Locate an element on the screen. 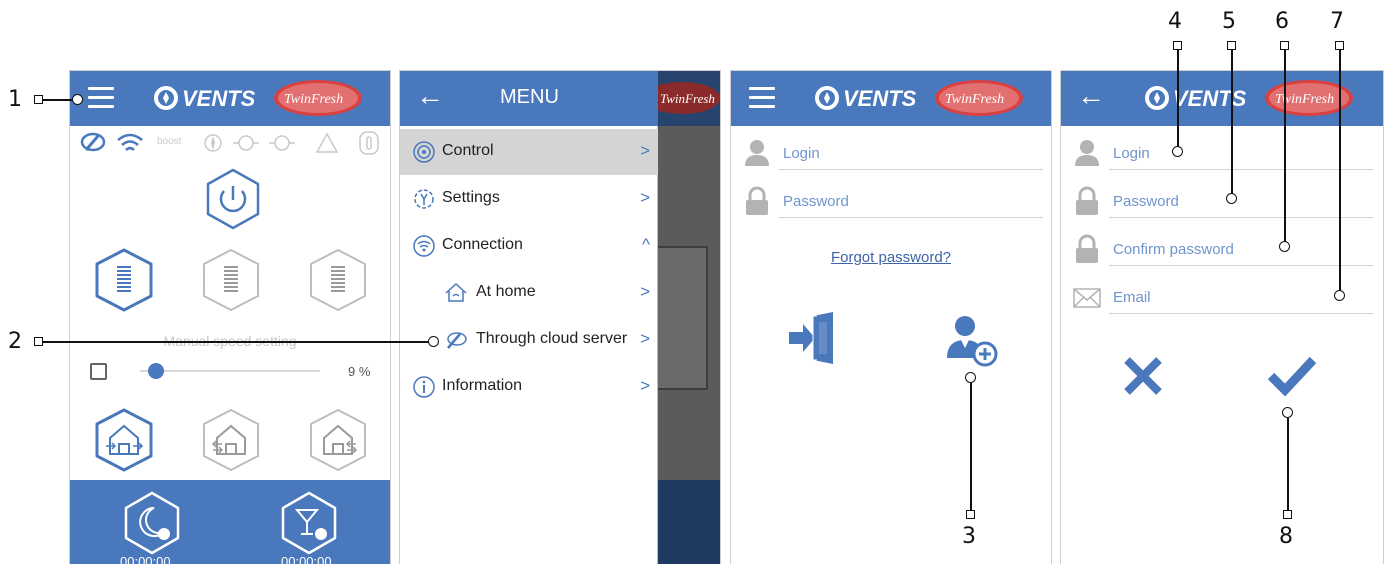 The width and height of the screenshot is (1386, 564). annotation-4: 4 is located at coordinates (1175, 21).